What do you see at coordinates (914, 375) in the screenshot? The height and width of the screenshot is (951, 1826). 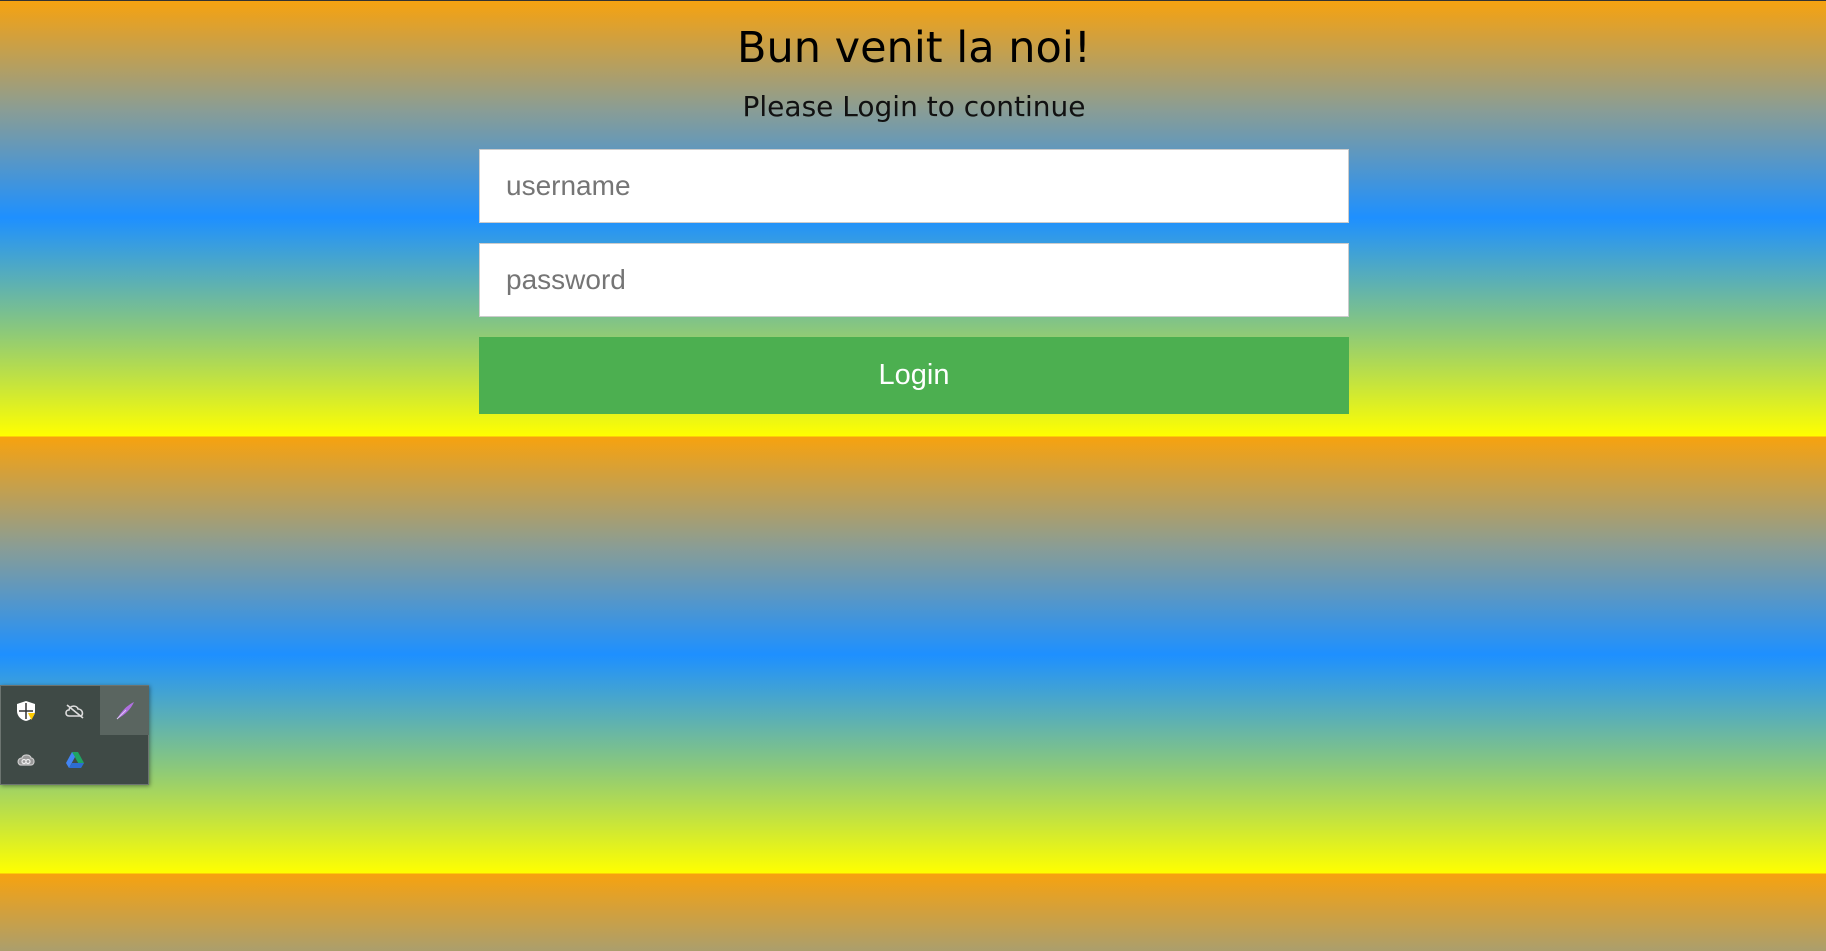 I see `login-button: Login` at bounding box center [914, 375].